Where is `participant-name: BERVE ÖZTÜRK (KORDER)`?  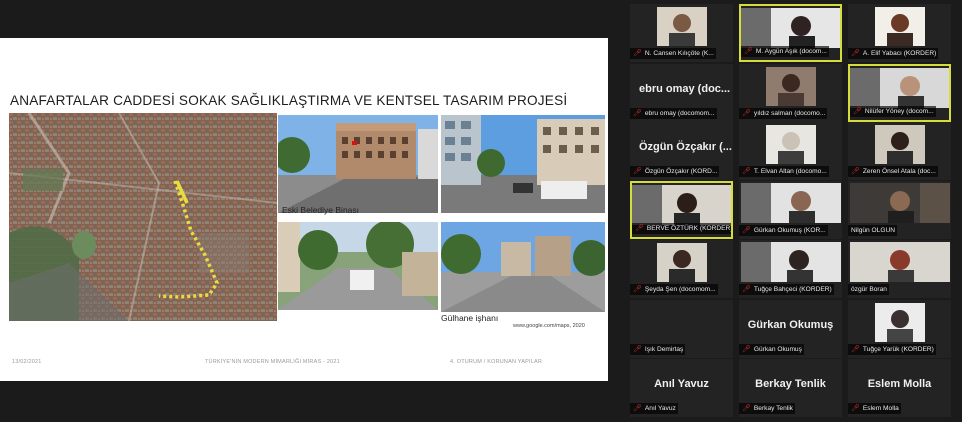 participant-name: BERVE ÖZTÜRK (KORDER) is located at coordinates (689, 228).